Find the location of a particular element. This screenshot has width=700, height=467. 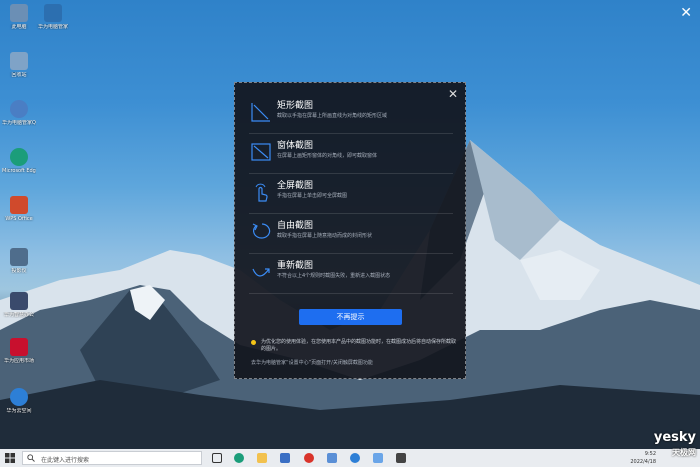

clock-date: 2022/4/18 is located at coordinates (643, 462).